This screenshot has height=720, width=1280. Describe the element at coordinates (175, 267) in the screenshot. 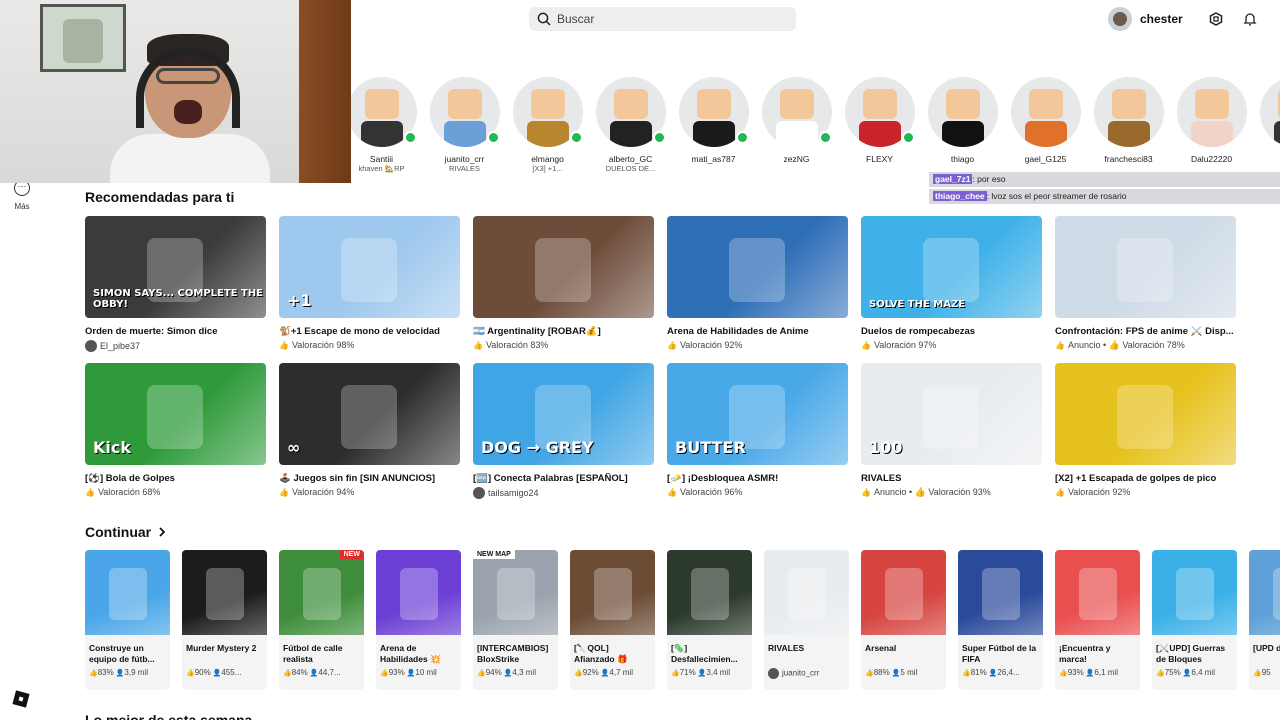

I see `game-thumbnail: SIMON SAYS... COMPLETE THE OBBY!` at that location.